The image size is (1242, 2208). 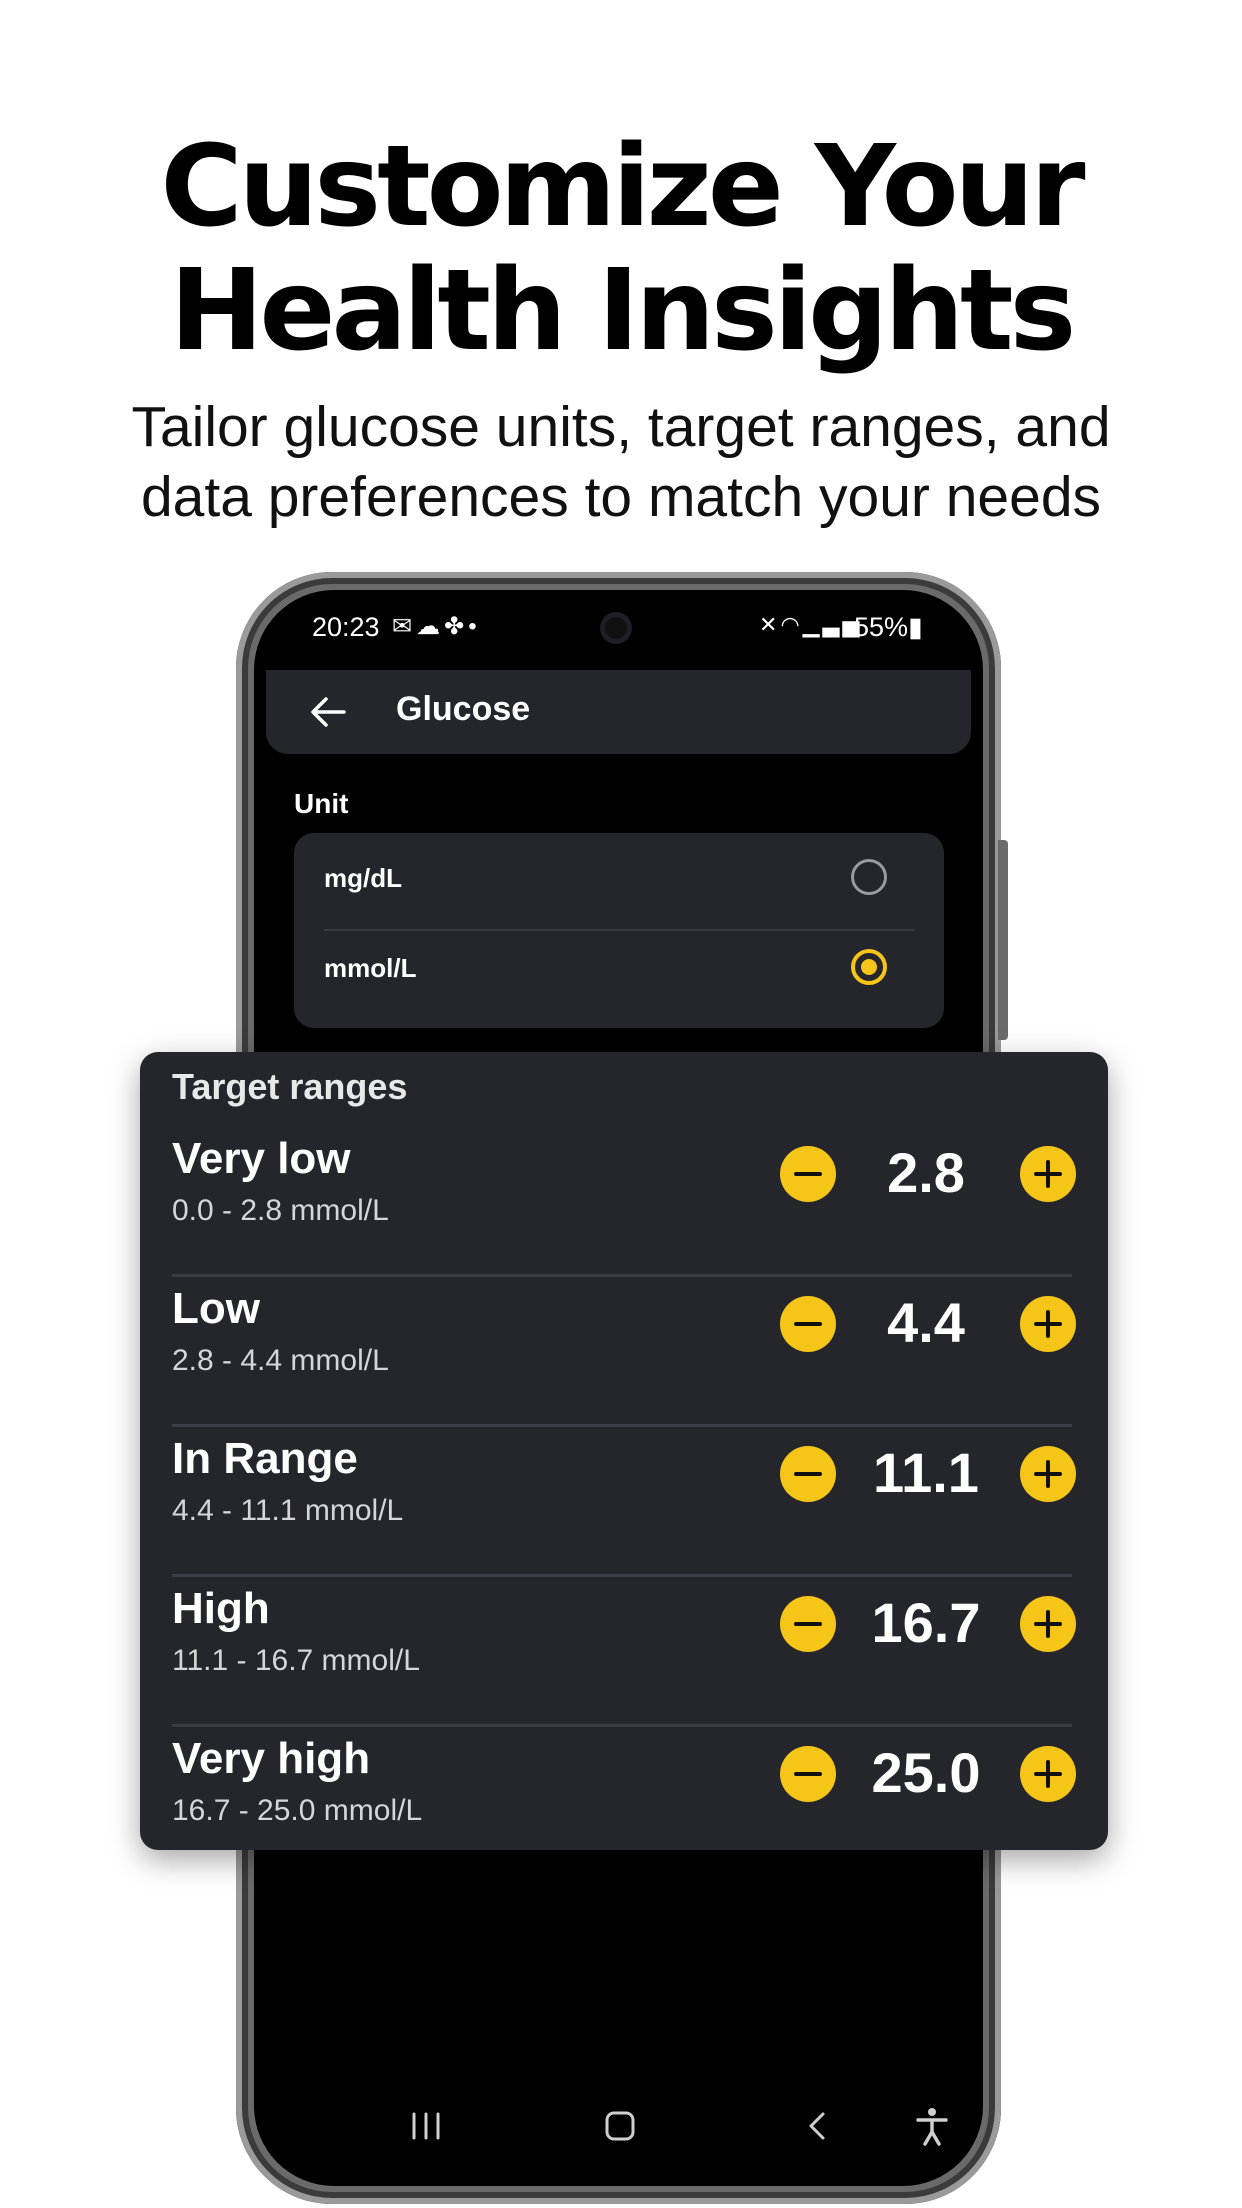 I want to click on range-name: Very low, so click(x=261, y=1158).